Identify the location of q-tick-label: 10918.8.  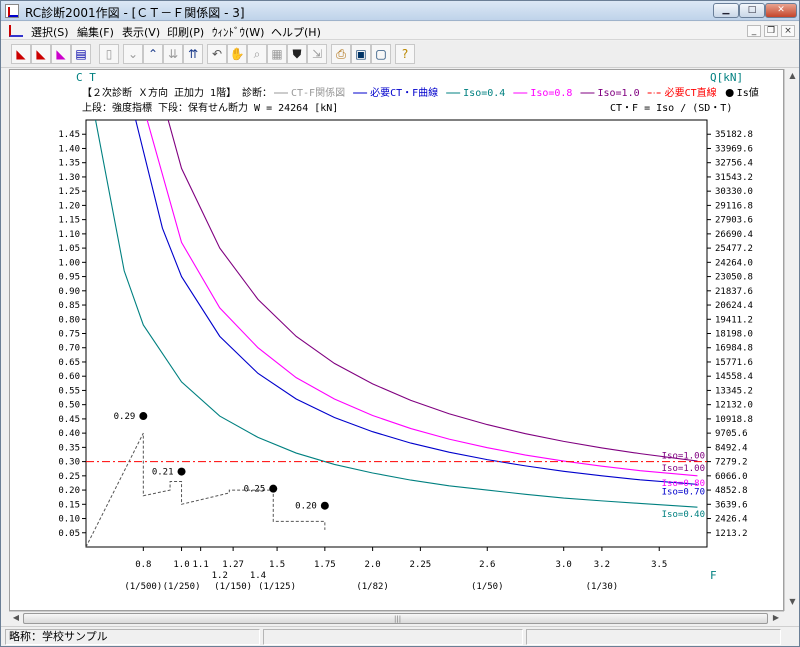
(734, 420).